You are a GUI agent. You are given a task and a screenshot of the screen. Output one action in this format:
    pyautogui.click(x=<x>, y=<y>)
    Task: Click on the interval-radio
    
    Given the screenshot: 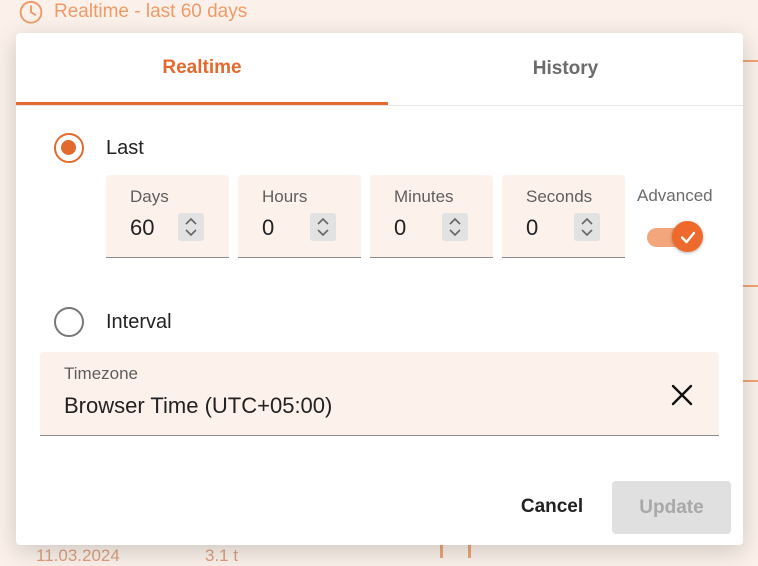 What is the action you would take?
    pyautogui.click(x=69, y=322)
    